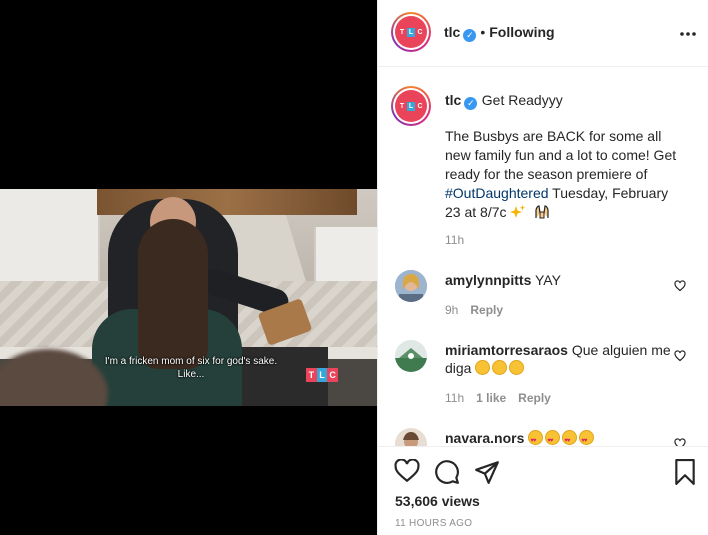 The image size is (708, 535). I want to click on heart-icon, so click(407, 473).